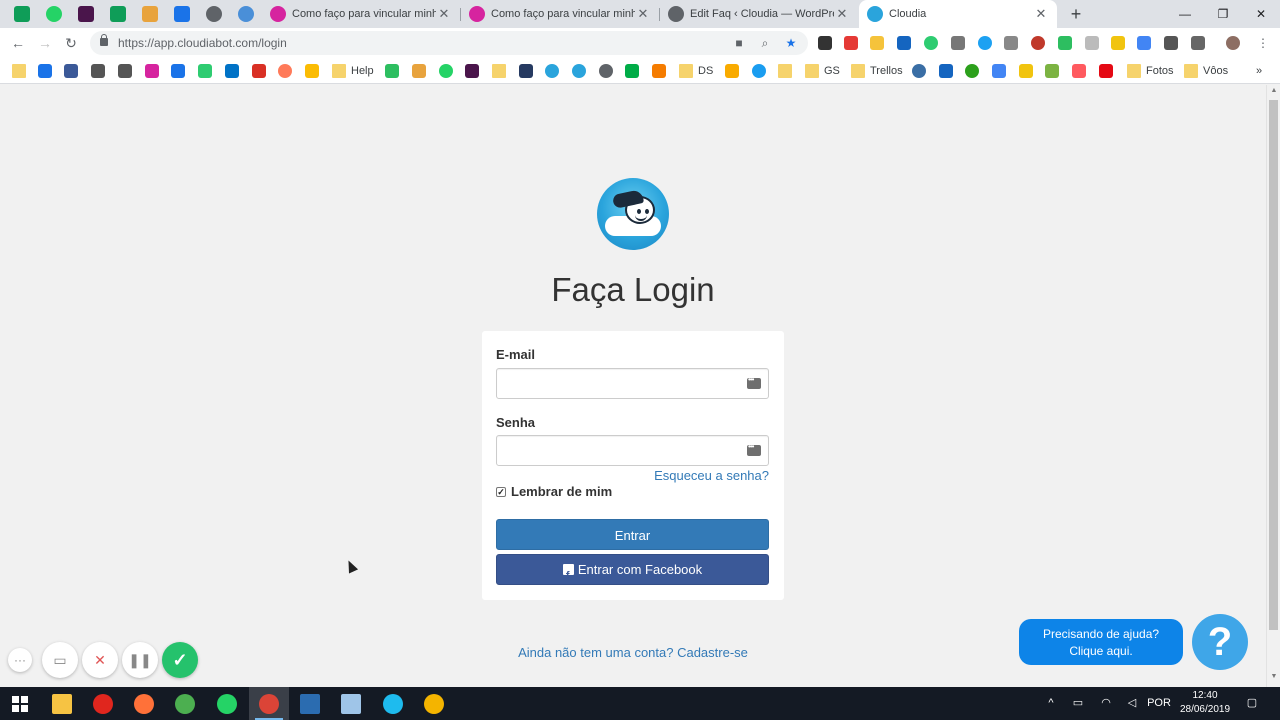  I want to click on back-button: ←, so click(18, 43).